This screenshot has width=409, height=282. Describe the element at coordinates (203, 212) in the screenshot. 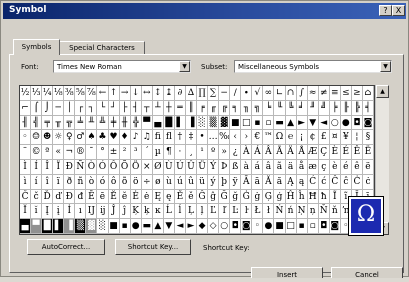

I see `symbol-cell: ļ` at that location.